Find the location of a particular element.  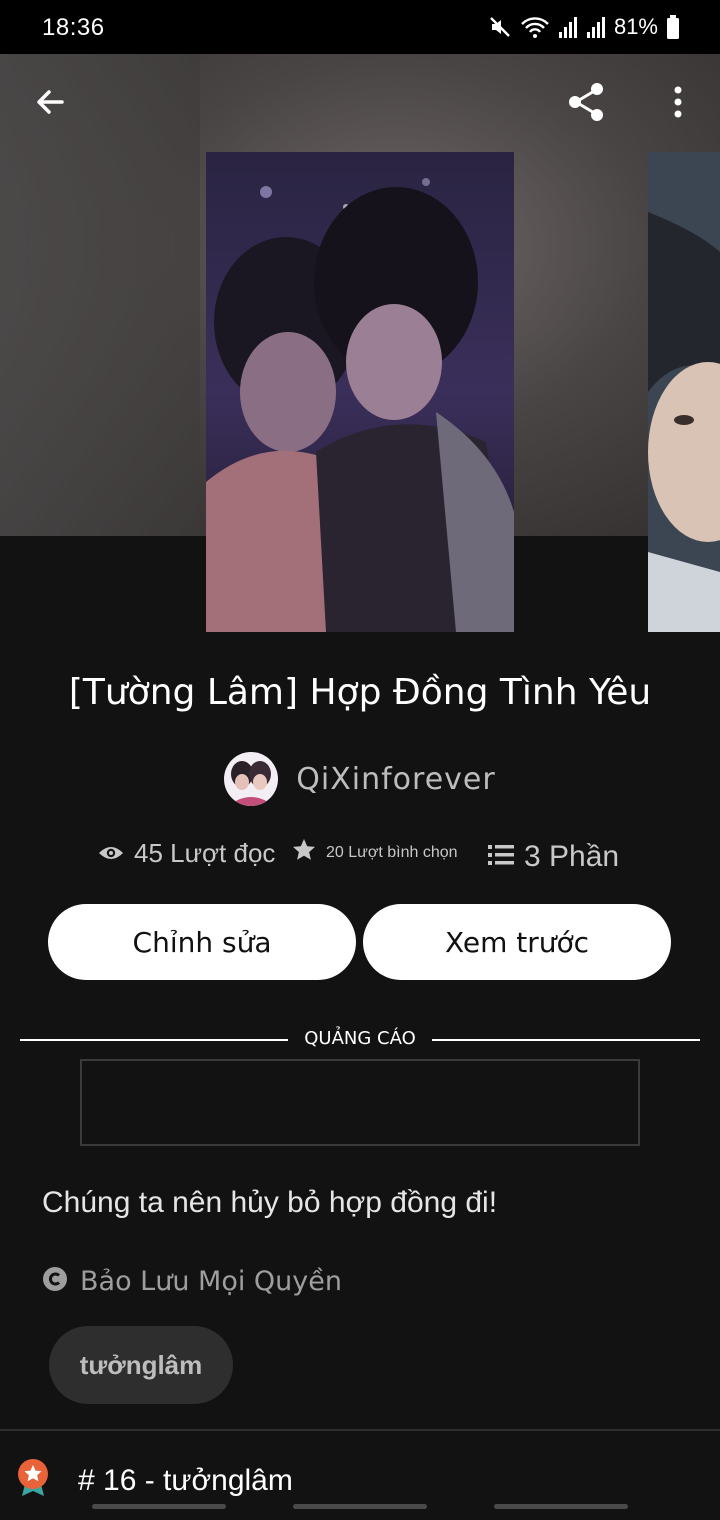

status-bar: 18:36 81% is located at coordinates (360, 27).